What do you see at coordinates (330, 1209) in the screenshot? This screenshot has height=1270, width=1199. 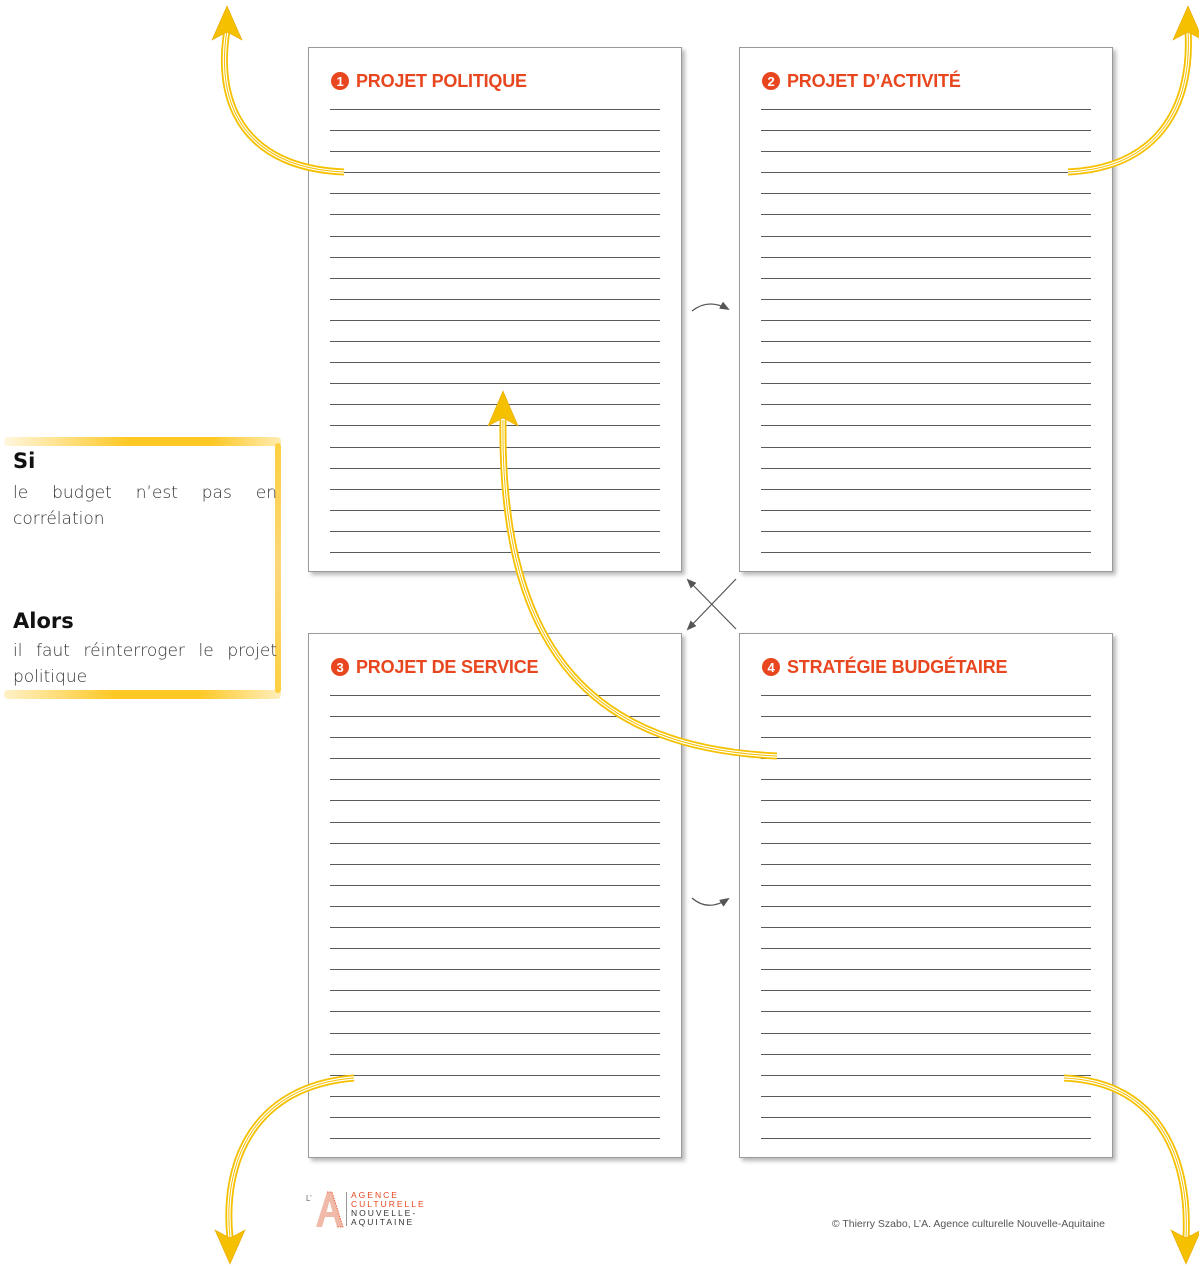 I see `logo-a-icon` at bounding box center [330, 1209].